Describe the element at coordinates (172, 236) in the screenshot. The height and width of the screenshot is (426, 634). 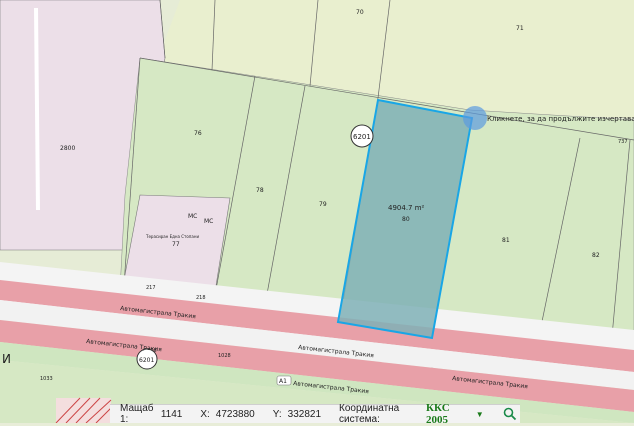
I see `small-parcel-text: Терасиран Една Стопани` at that location.